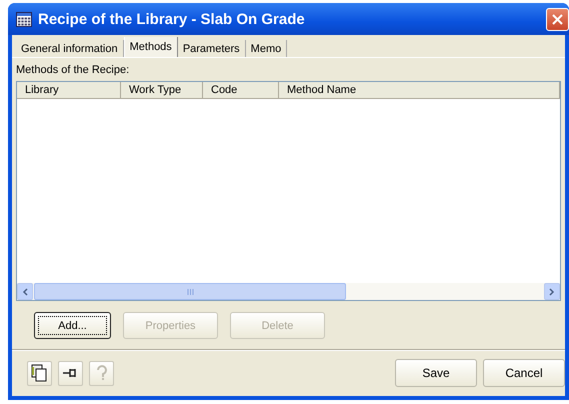 Image resolution: width=569 pixels, height=404 pixels. Describe the element at coordinates (419, 90) in the screenshot. I see `column-header: Method Name` at that location.